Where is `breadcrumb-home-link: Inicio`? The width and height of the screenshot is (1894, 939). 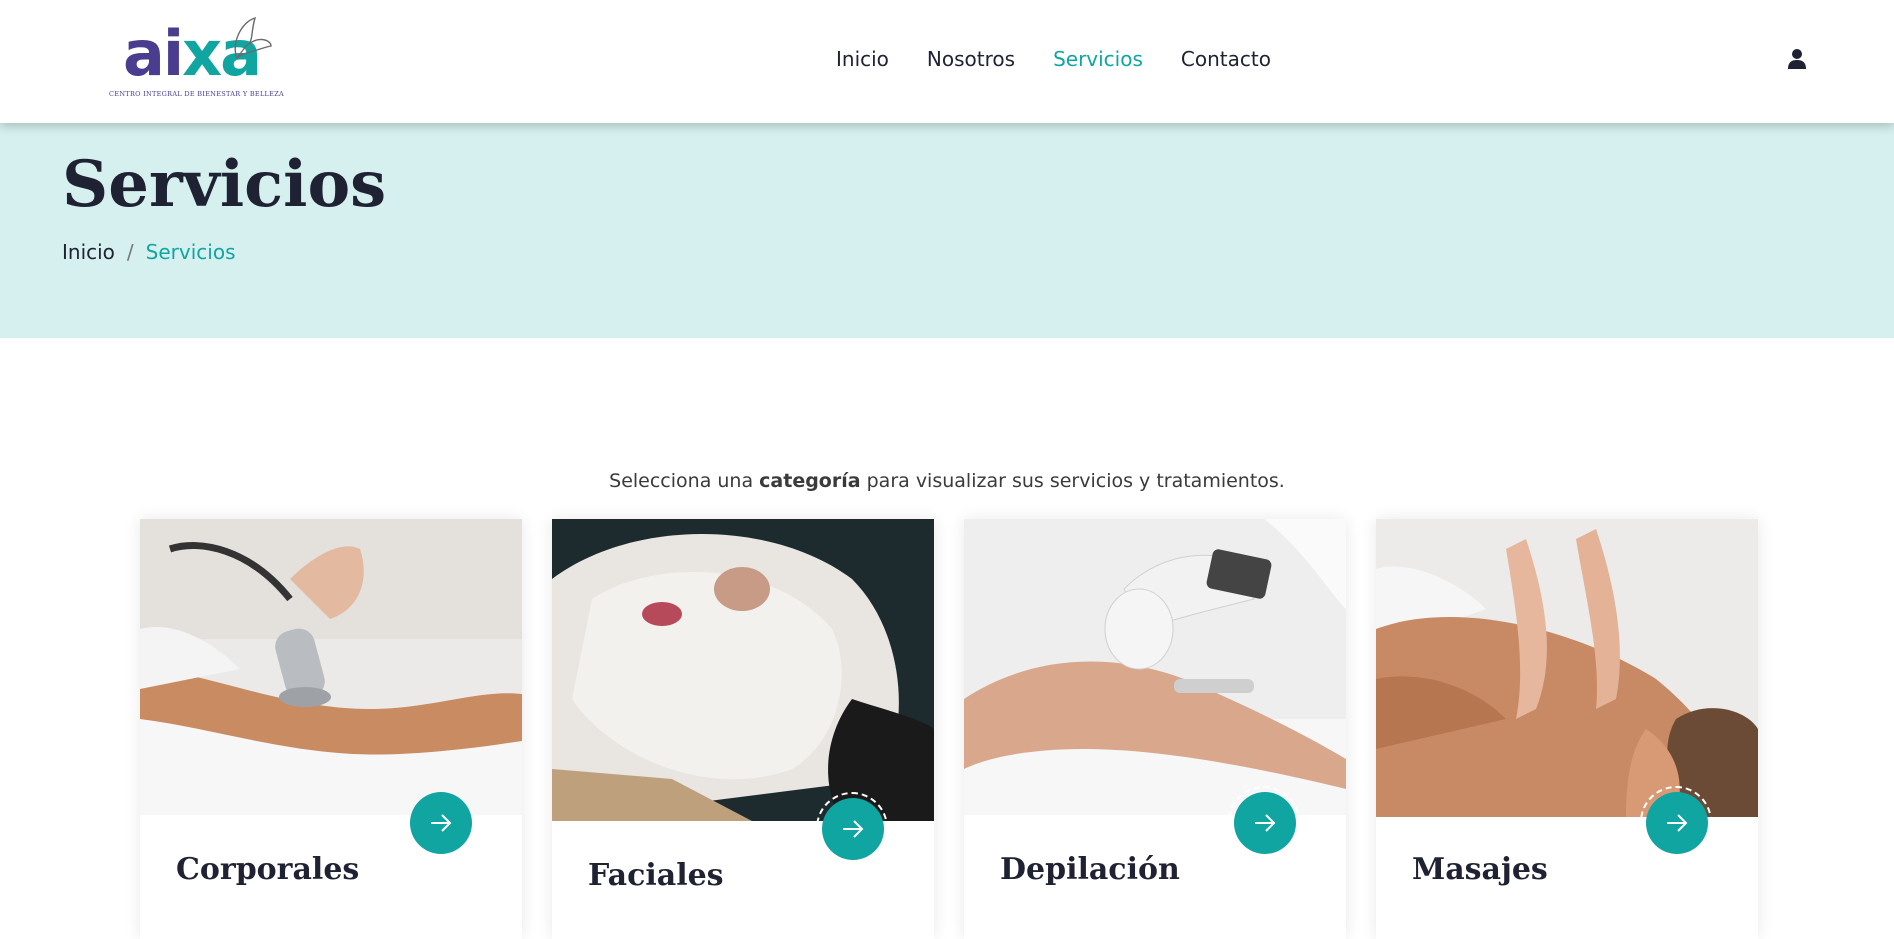 breadcrumb-home-link: Inicio is located at coordinates (88, 252).